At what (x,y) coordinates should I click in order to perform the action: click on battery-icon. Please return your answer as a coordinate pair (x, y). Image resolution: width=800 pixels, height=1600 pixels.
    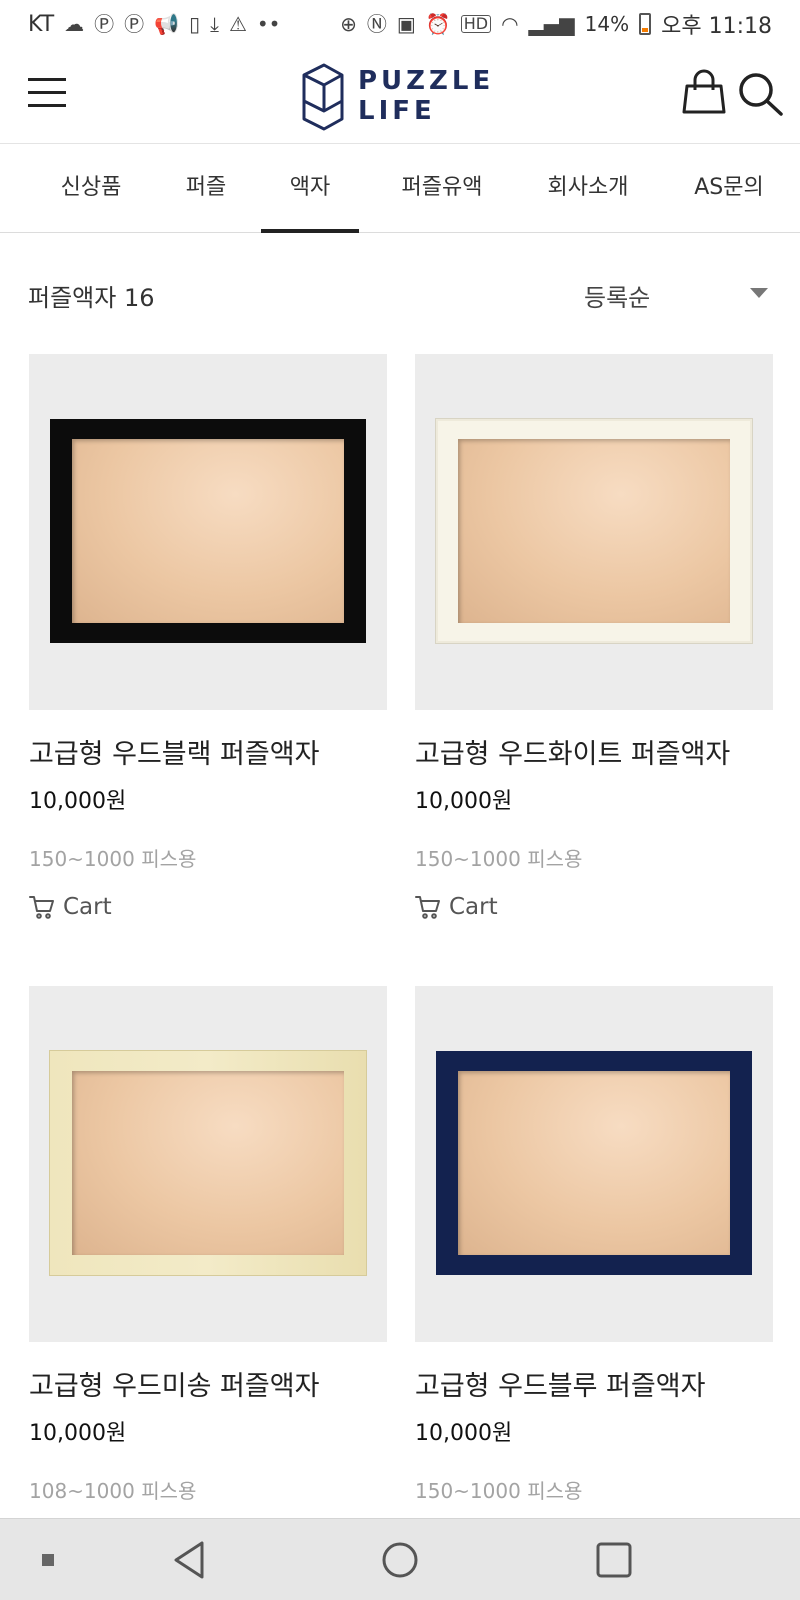
    Looking at the image, I should click on (645, 24).